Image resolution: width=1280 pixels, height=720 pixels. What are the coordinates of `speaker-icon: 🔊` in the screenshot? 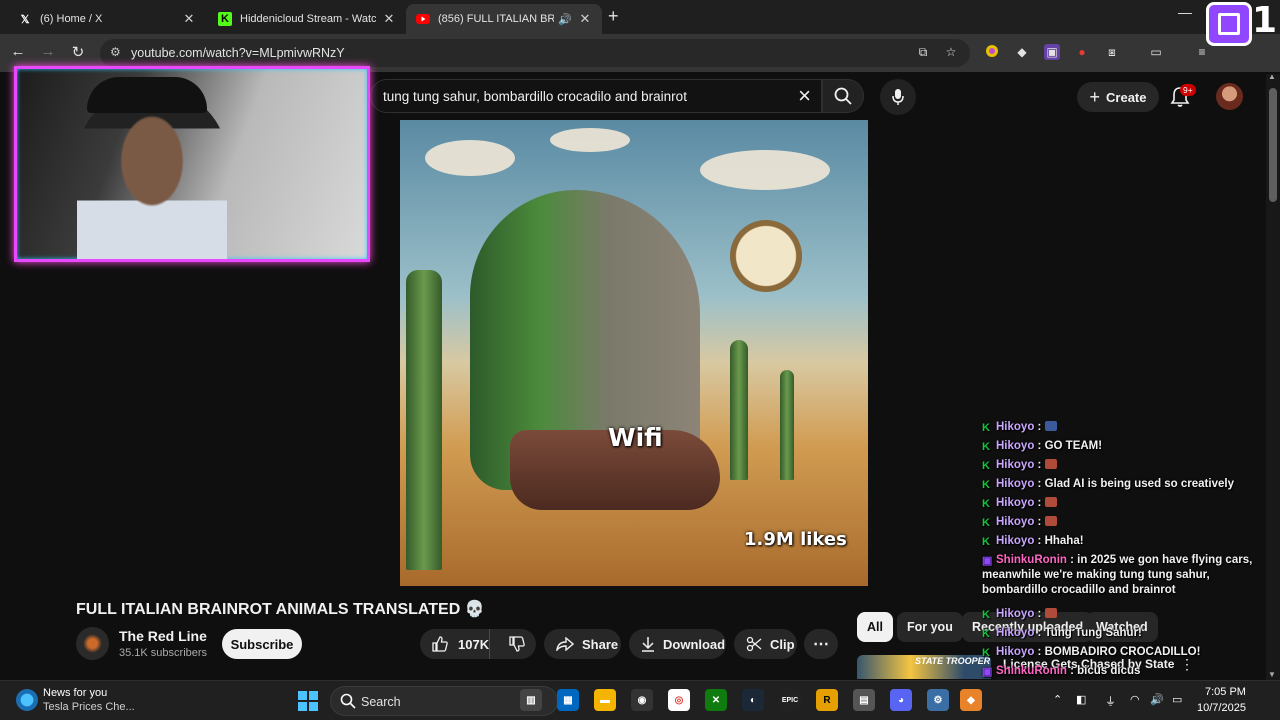 It's located at (565, 19).